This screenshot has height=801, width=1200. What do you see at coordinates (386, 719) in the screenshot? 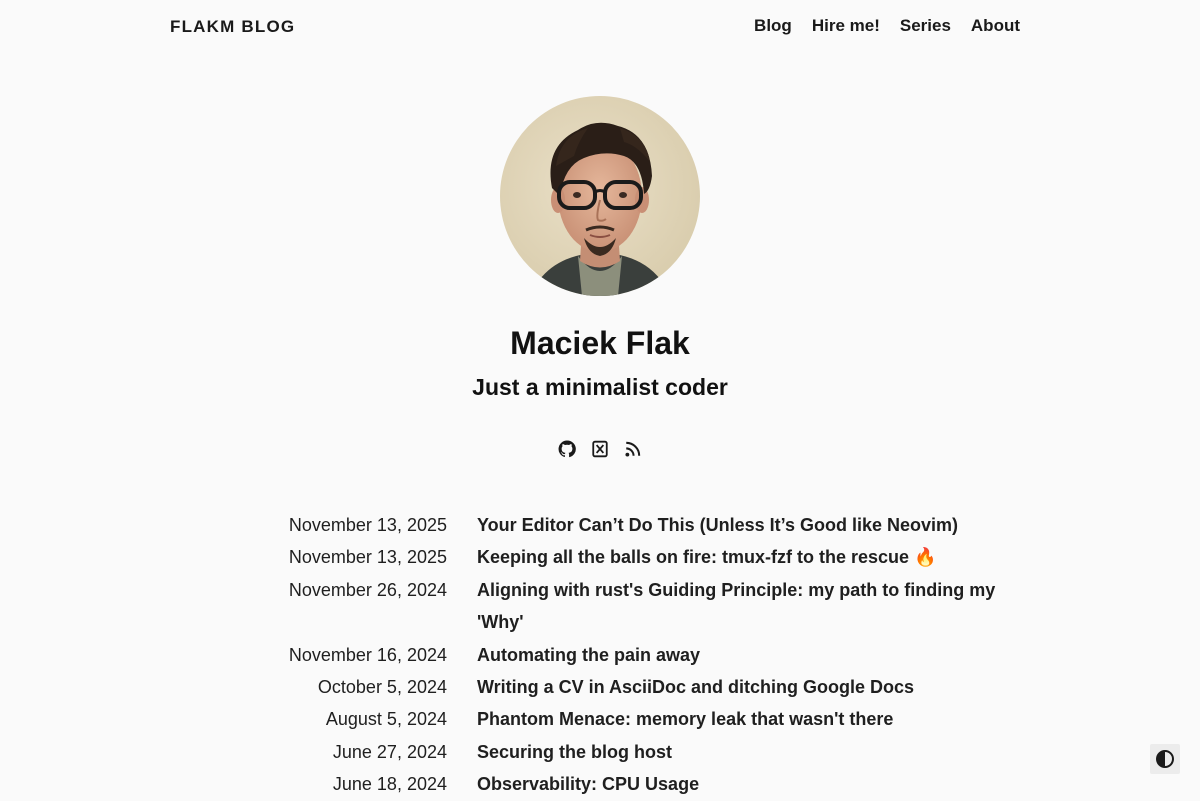
I see `post-date: August 5, 2024` at bounding box center [386, 719].